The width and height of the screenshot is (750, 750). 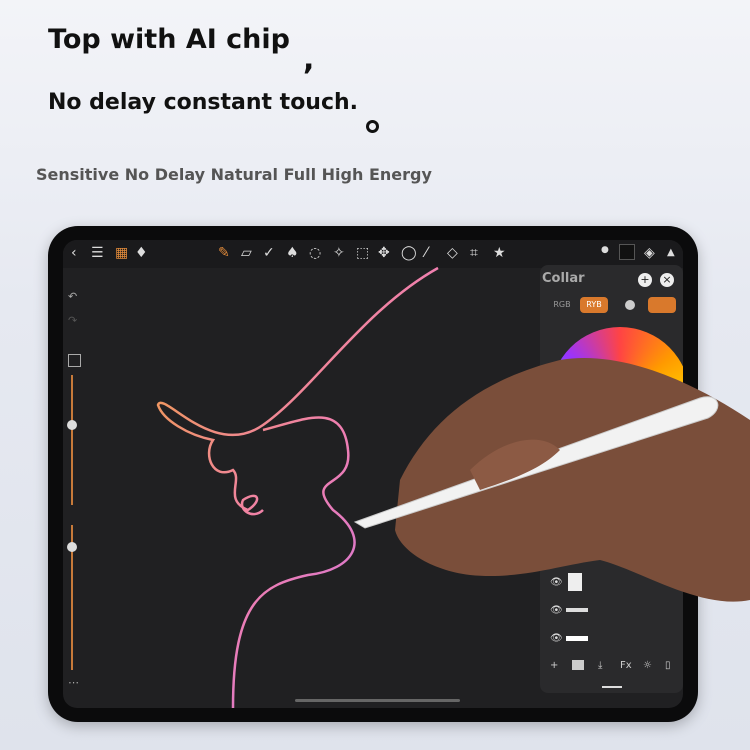 I want to click on panel-title: Collar, so click(x=563, y=278).